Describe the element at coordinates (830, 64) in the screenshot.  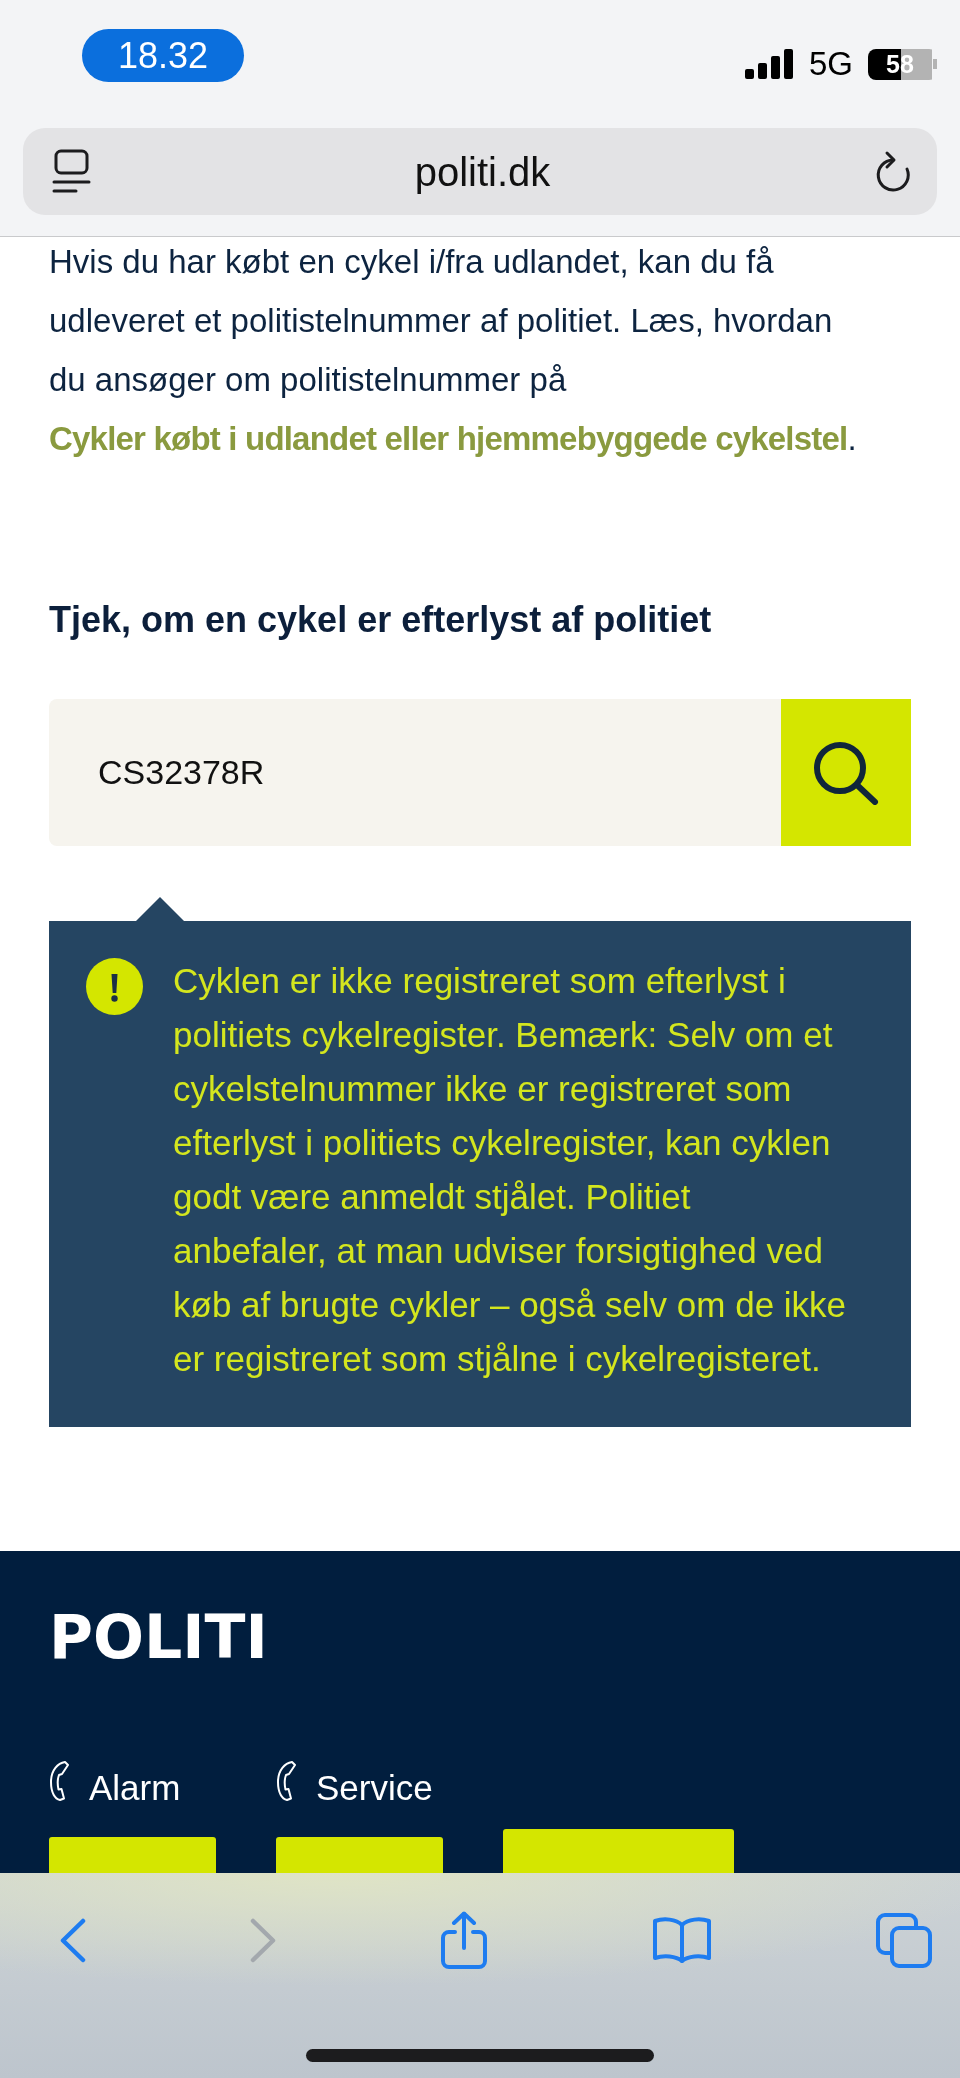
I see `network-type-label: 5G` at that location.